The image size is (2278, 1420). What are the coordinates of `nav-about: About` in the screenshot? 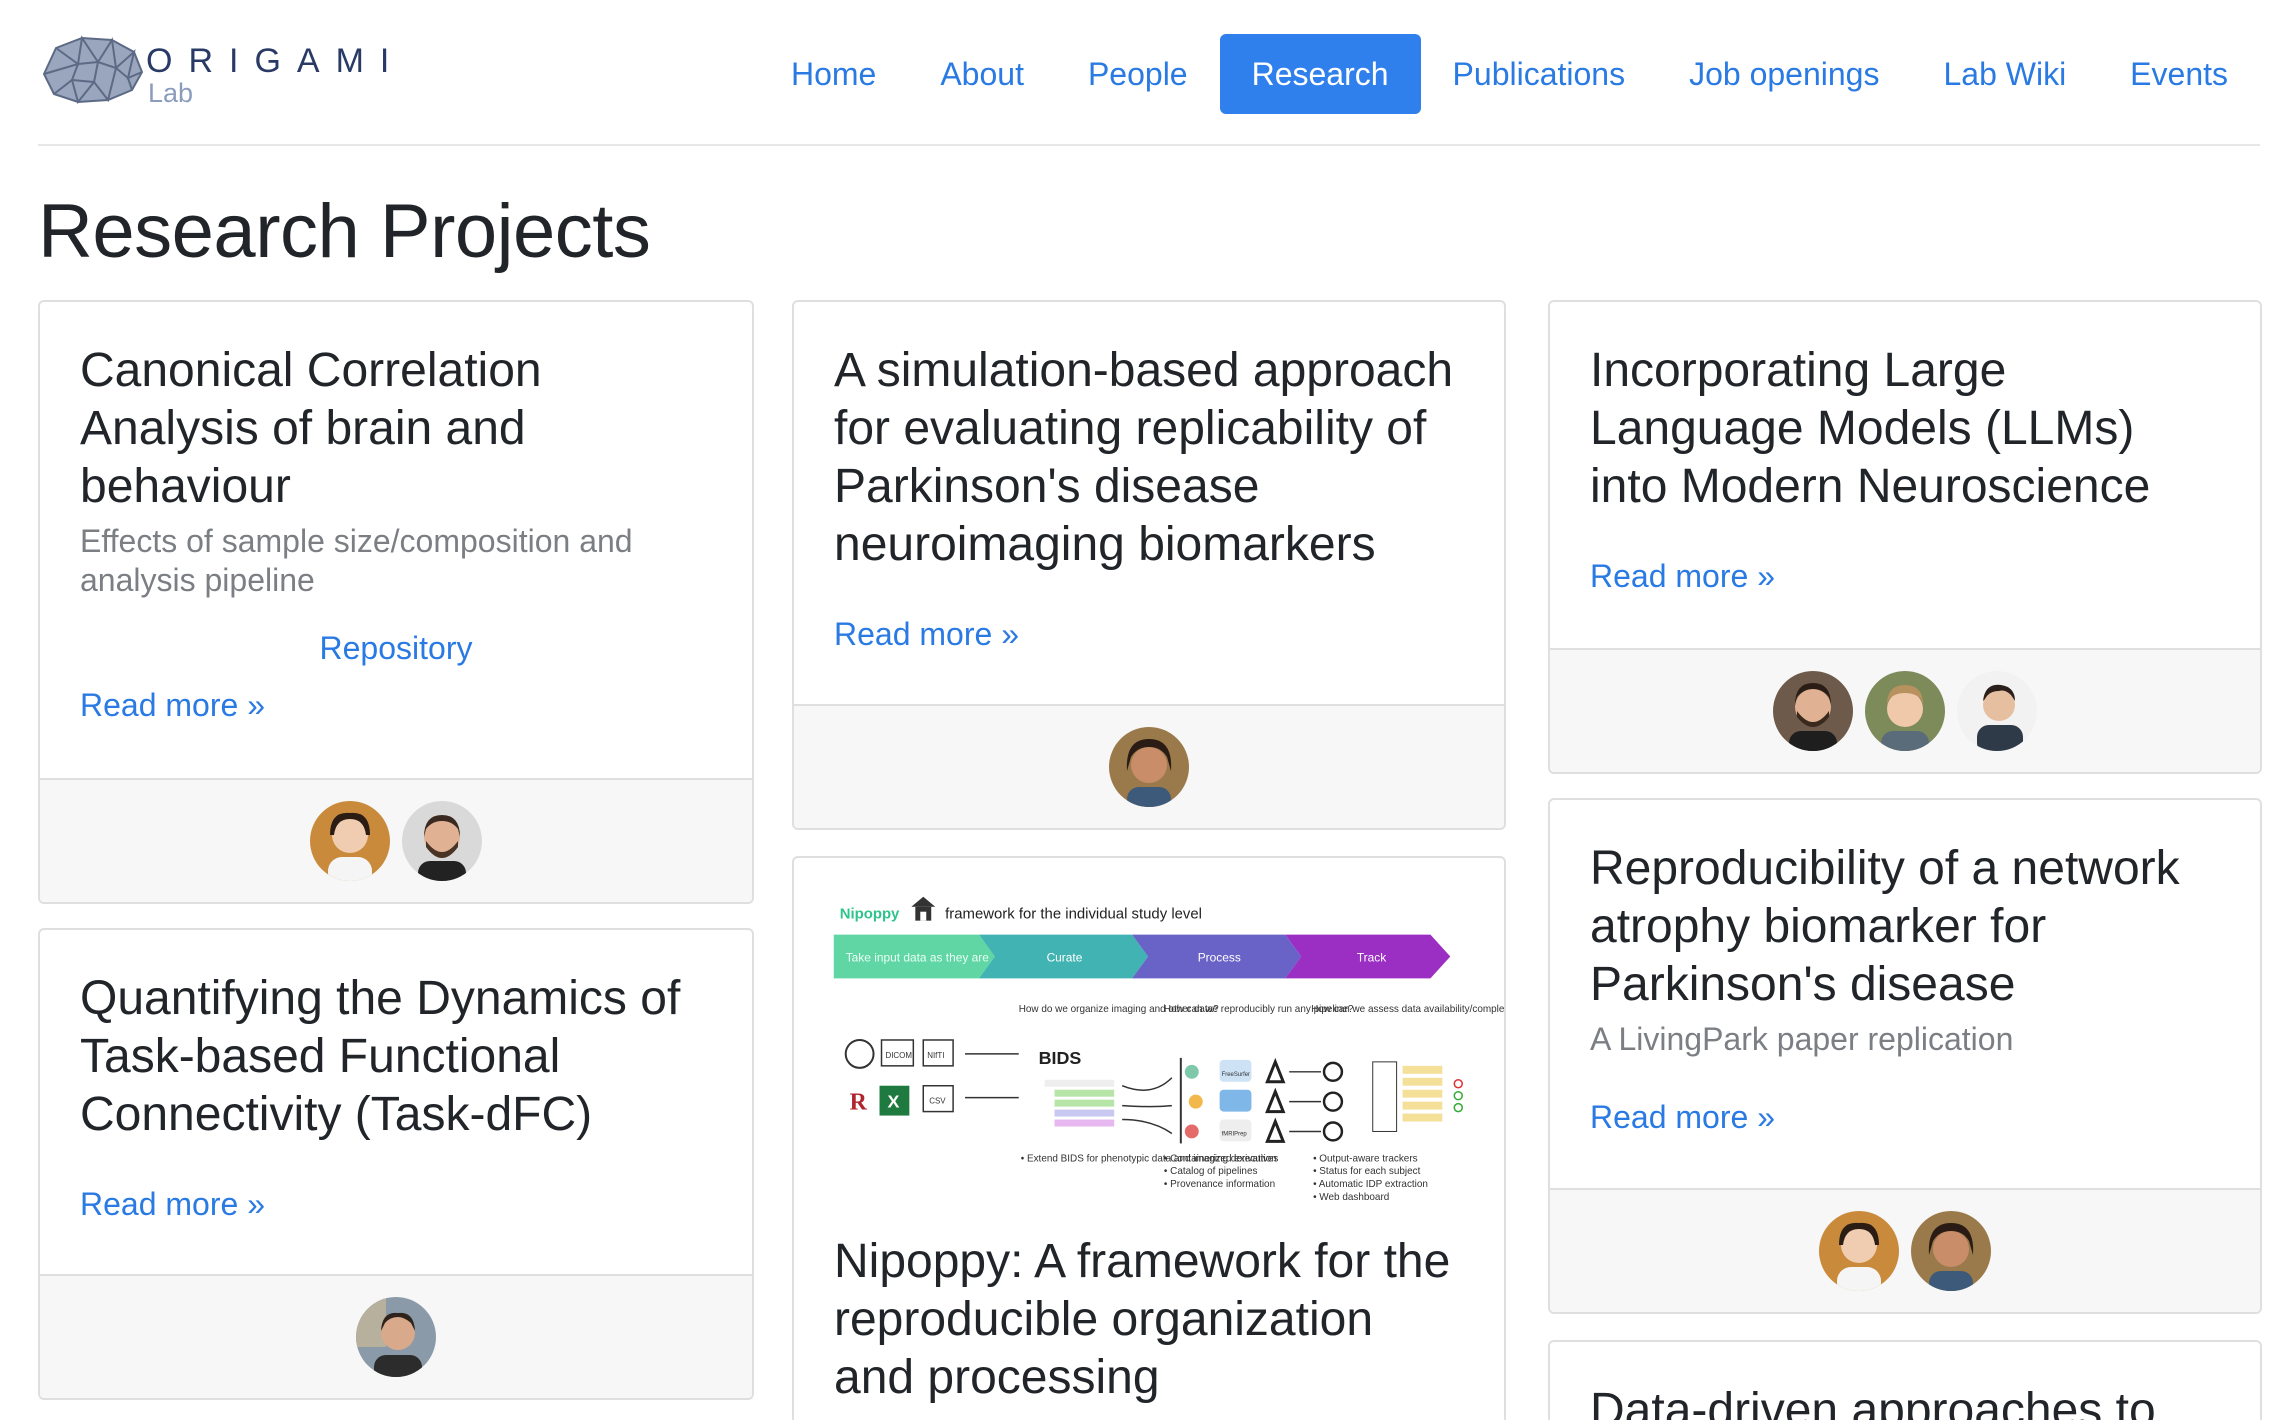 It's located at (982, 74).